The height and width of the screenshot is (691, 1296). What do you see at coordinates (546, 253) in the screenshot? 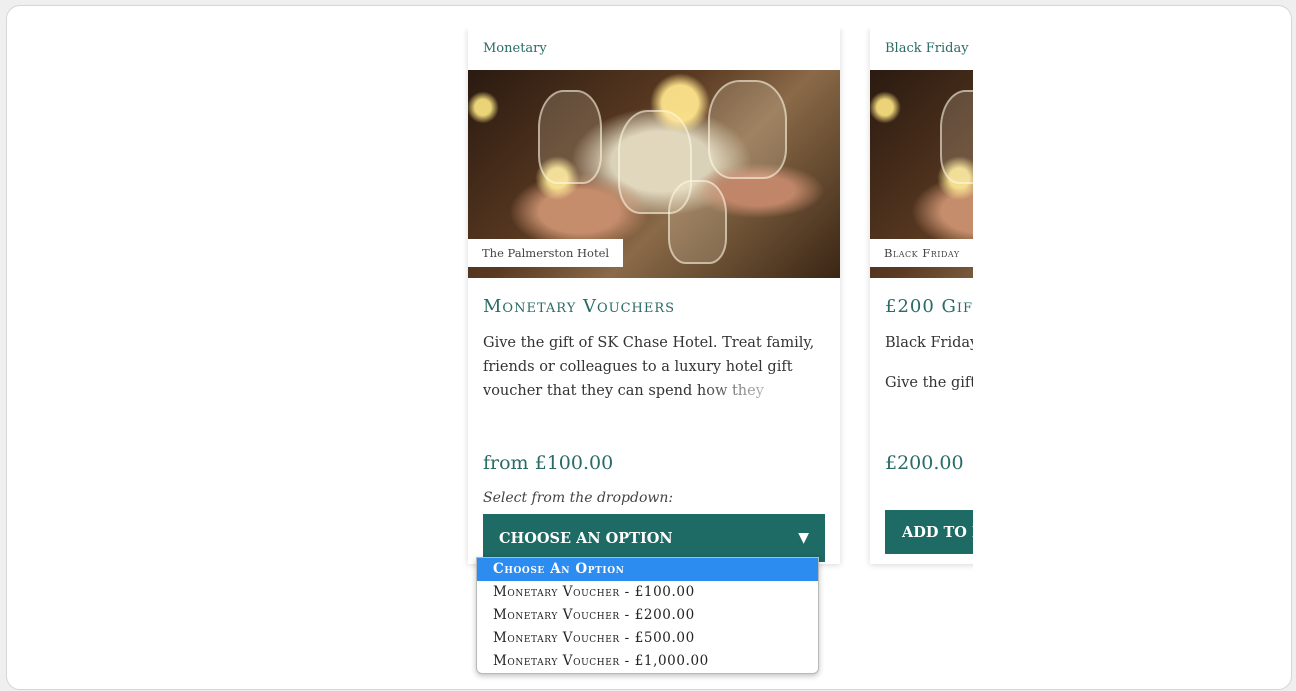
I see `hotel-label: The Palmerston Hotel` at bounding box center [546, 253].